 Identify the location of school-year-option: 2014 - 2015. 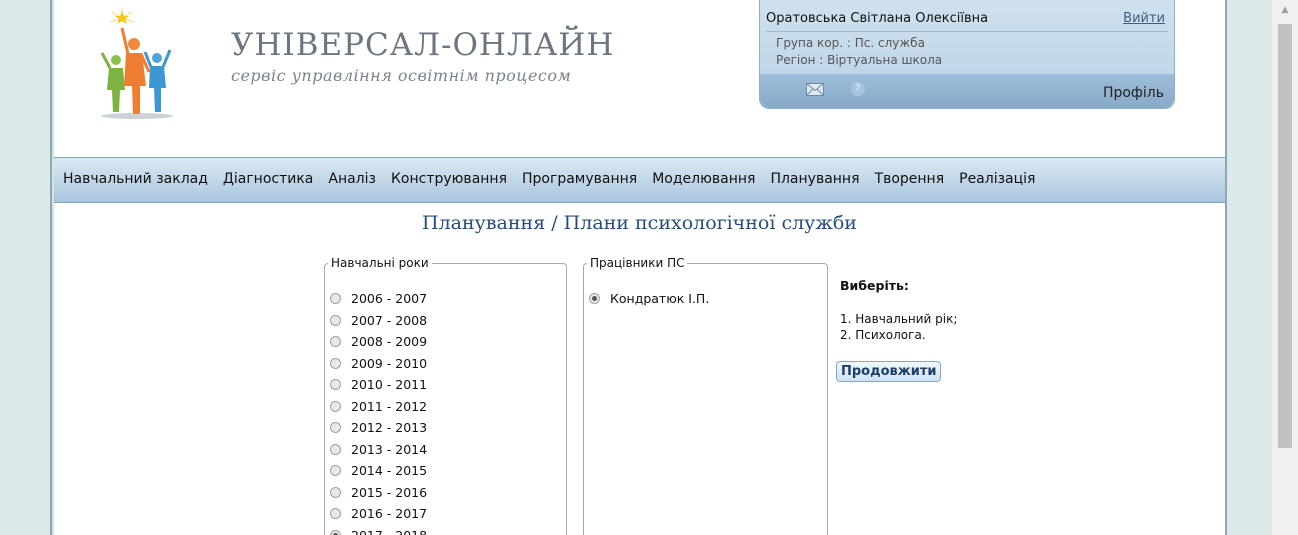
(378, 471).